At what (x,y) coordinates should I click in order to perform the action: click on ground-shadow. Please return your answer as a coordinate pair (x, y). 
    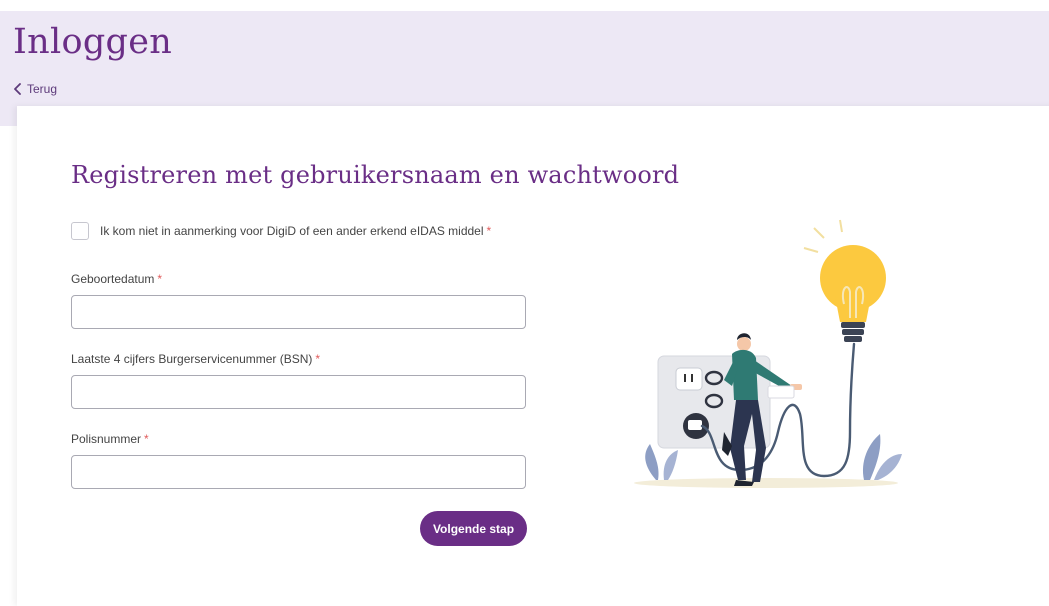
    Looking at the image, I should click on (766, 483).